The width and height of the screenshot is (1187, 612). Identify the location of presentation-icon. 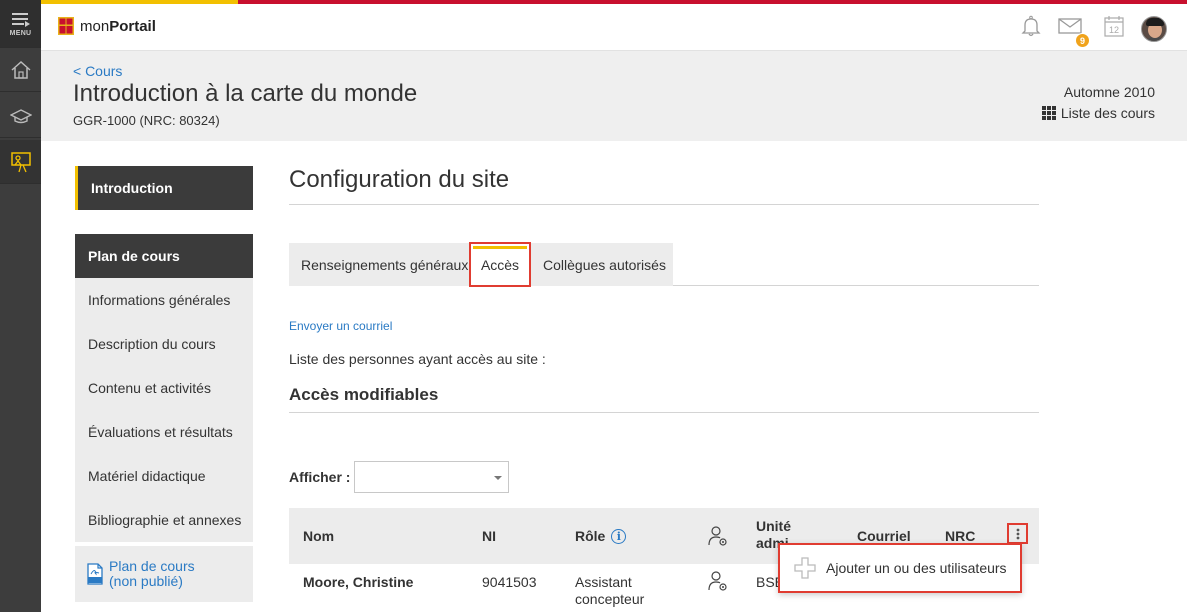
(20, 161).